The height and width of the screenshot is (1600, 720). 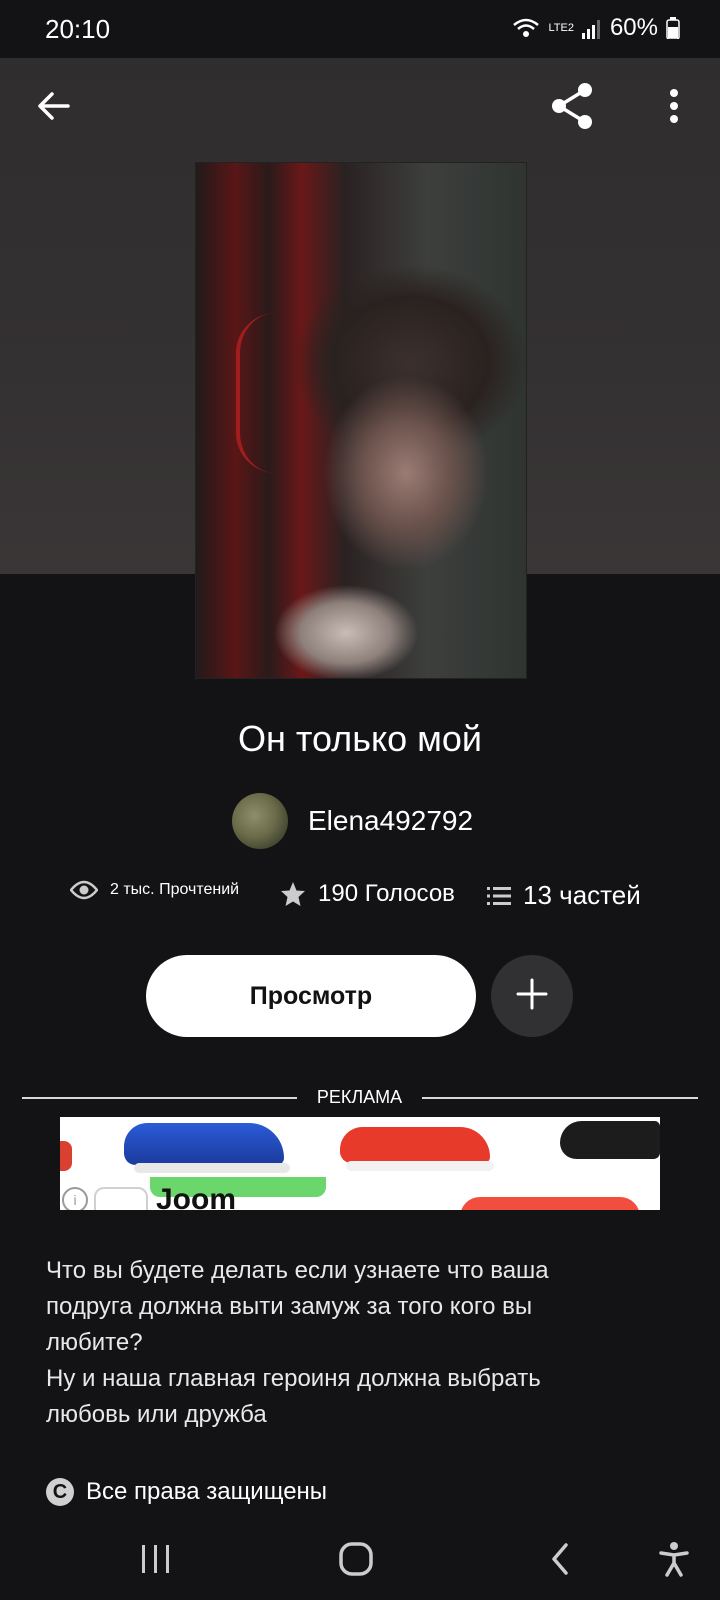 What do you see at coordinates (360, 738) in the screenshot?
I see `story-title: Он только мой` at bounding box center [360, 738].